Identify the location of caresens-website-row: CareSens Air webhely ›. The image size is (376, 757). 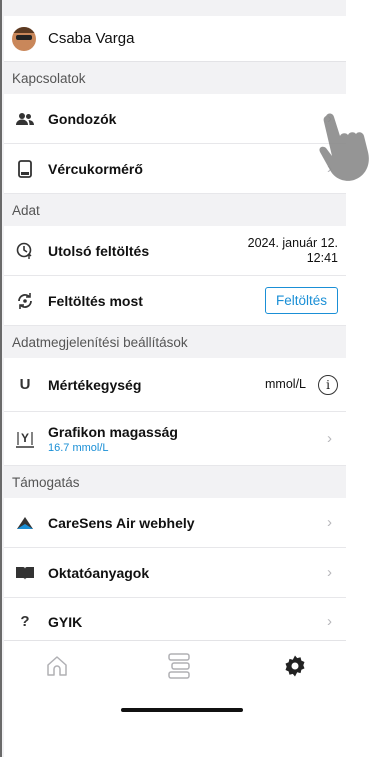
(175, 523).